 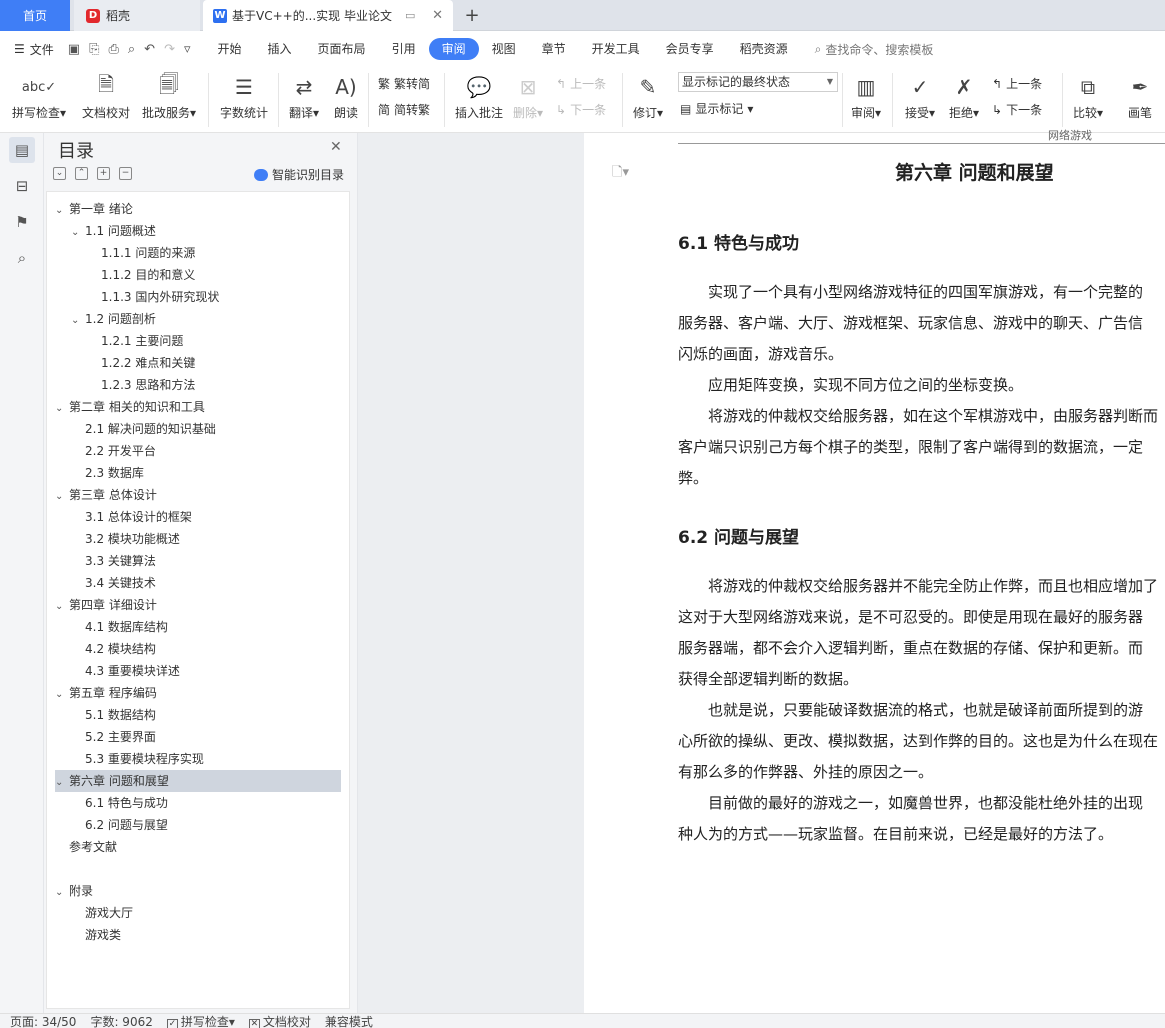 I want to click on remove-heading-icon: −, so click(x=125, y=173).